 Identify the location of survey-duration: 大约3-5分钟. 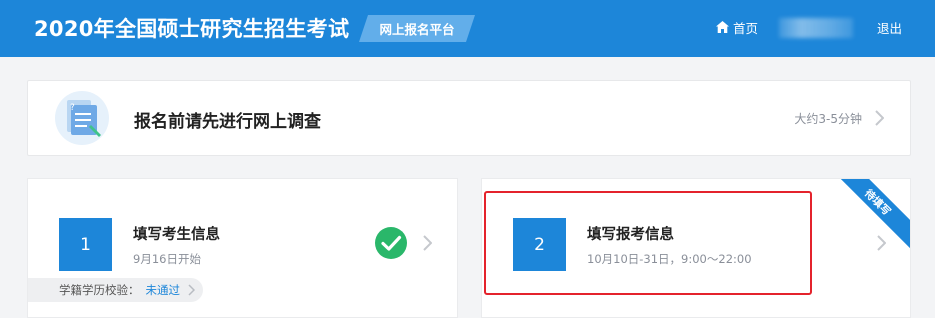
(828, 119).